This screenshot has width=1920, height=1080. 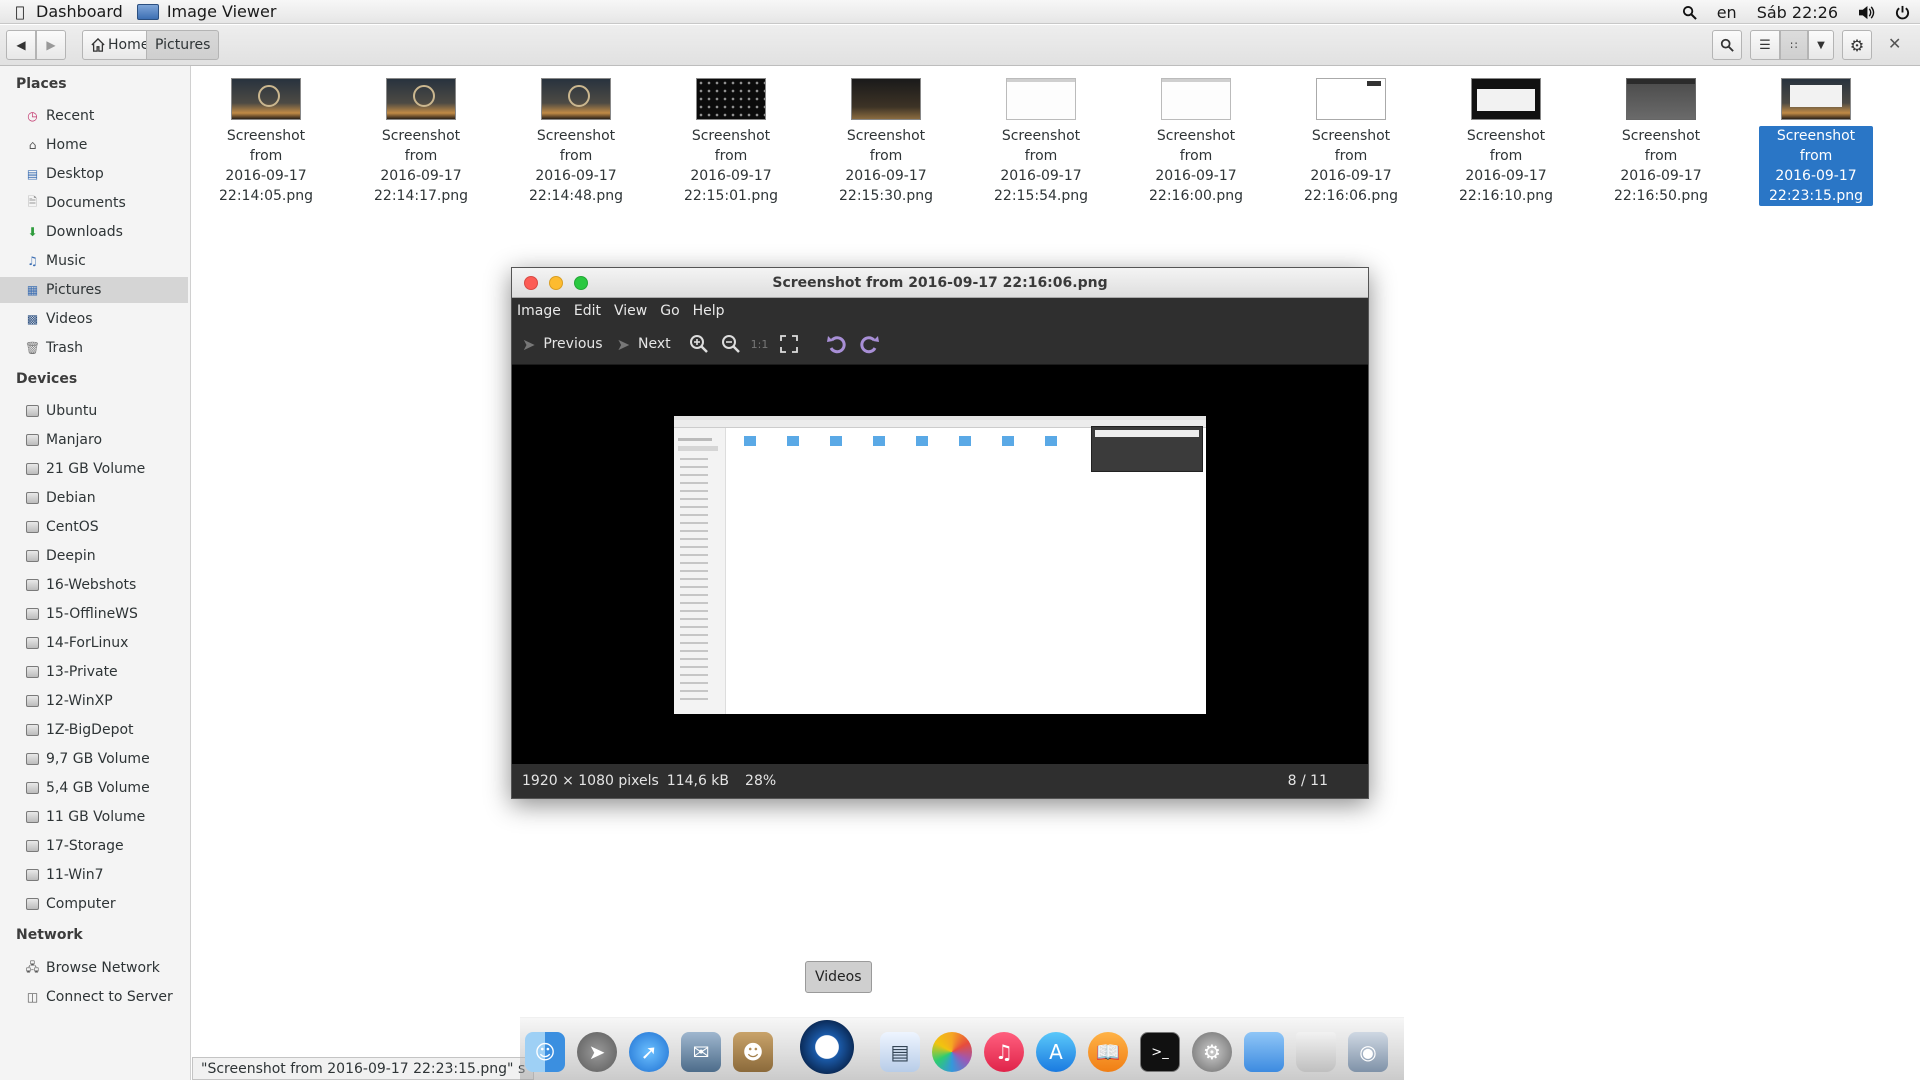 What do you see at coordinates (94, 614) in the screenshot?
I see `sidebar-item-device: 15-OfflineWS` at bounding box center [94, 614].